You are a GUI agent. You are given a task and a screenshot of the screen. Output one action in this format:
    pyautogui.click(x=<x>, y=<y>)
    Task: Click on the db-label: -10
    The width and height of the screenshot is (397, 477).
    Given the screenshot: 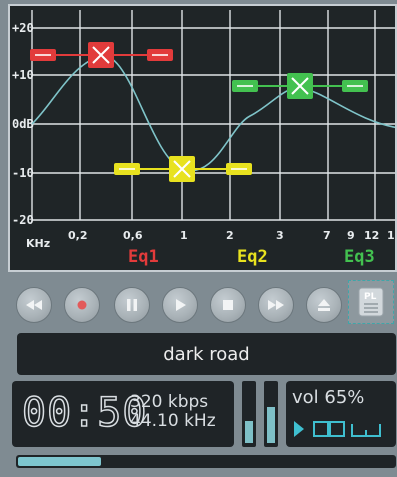 What is the action you would take?
    pyautogui.click(x=23, y=173)
    